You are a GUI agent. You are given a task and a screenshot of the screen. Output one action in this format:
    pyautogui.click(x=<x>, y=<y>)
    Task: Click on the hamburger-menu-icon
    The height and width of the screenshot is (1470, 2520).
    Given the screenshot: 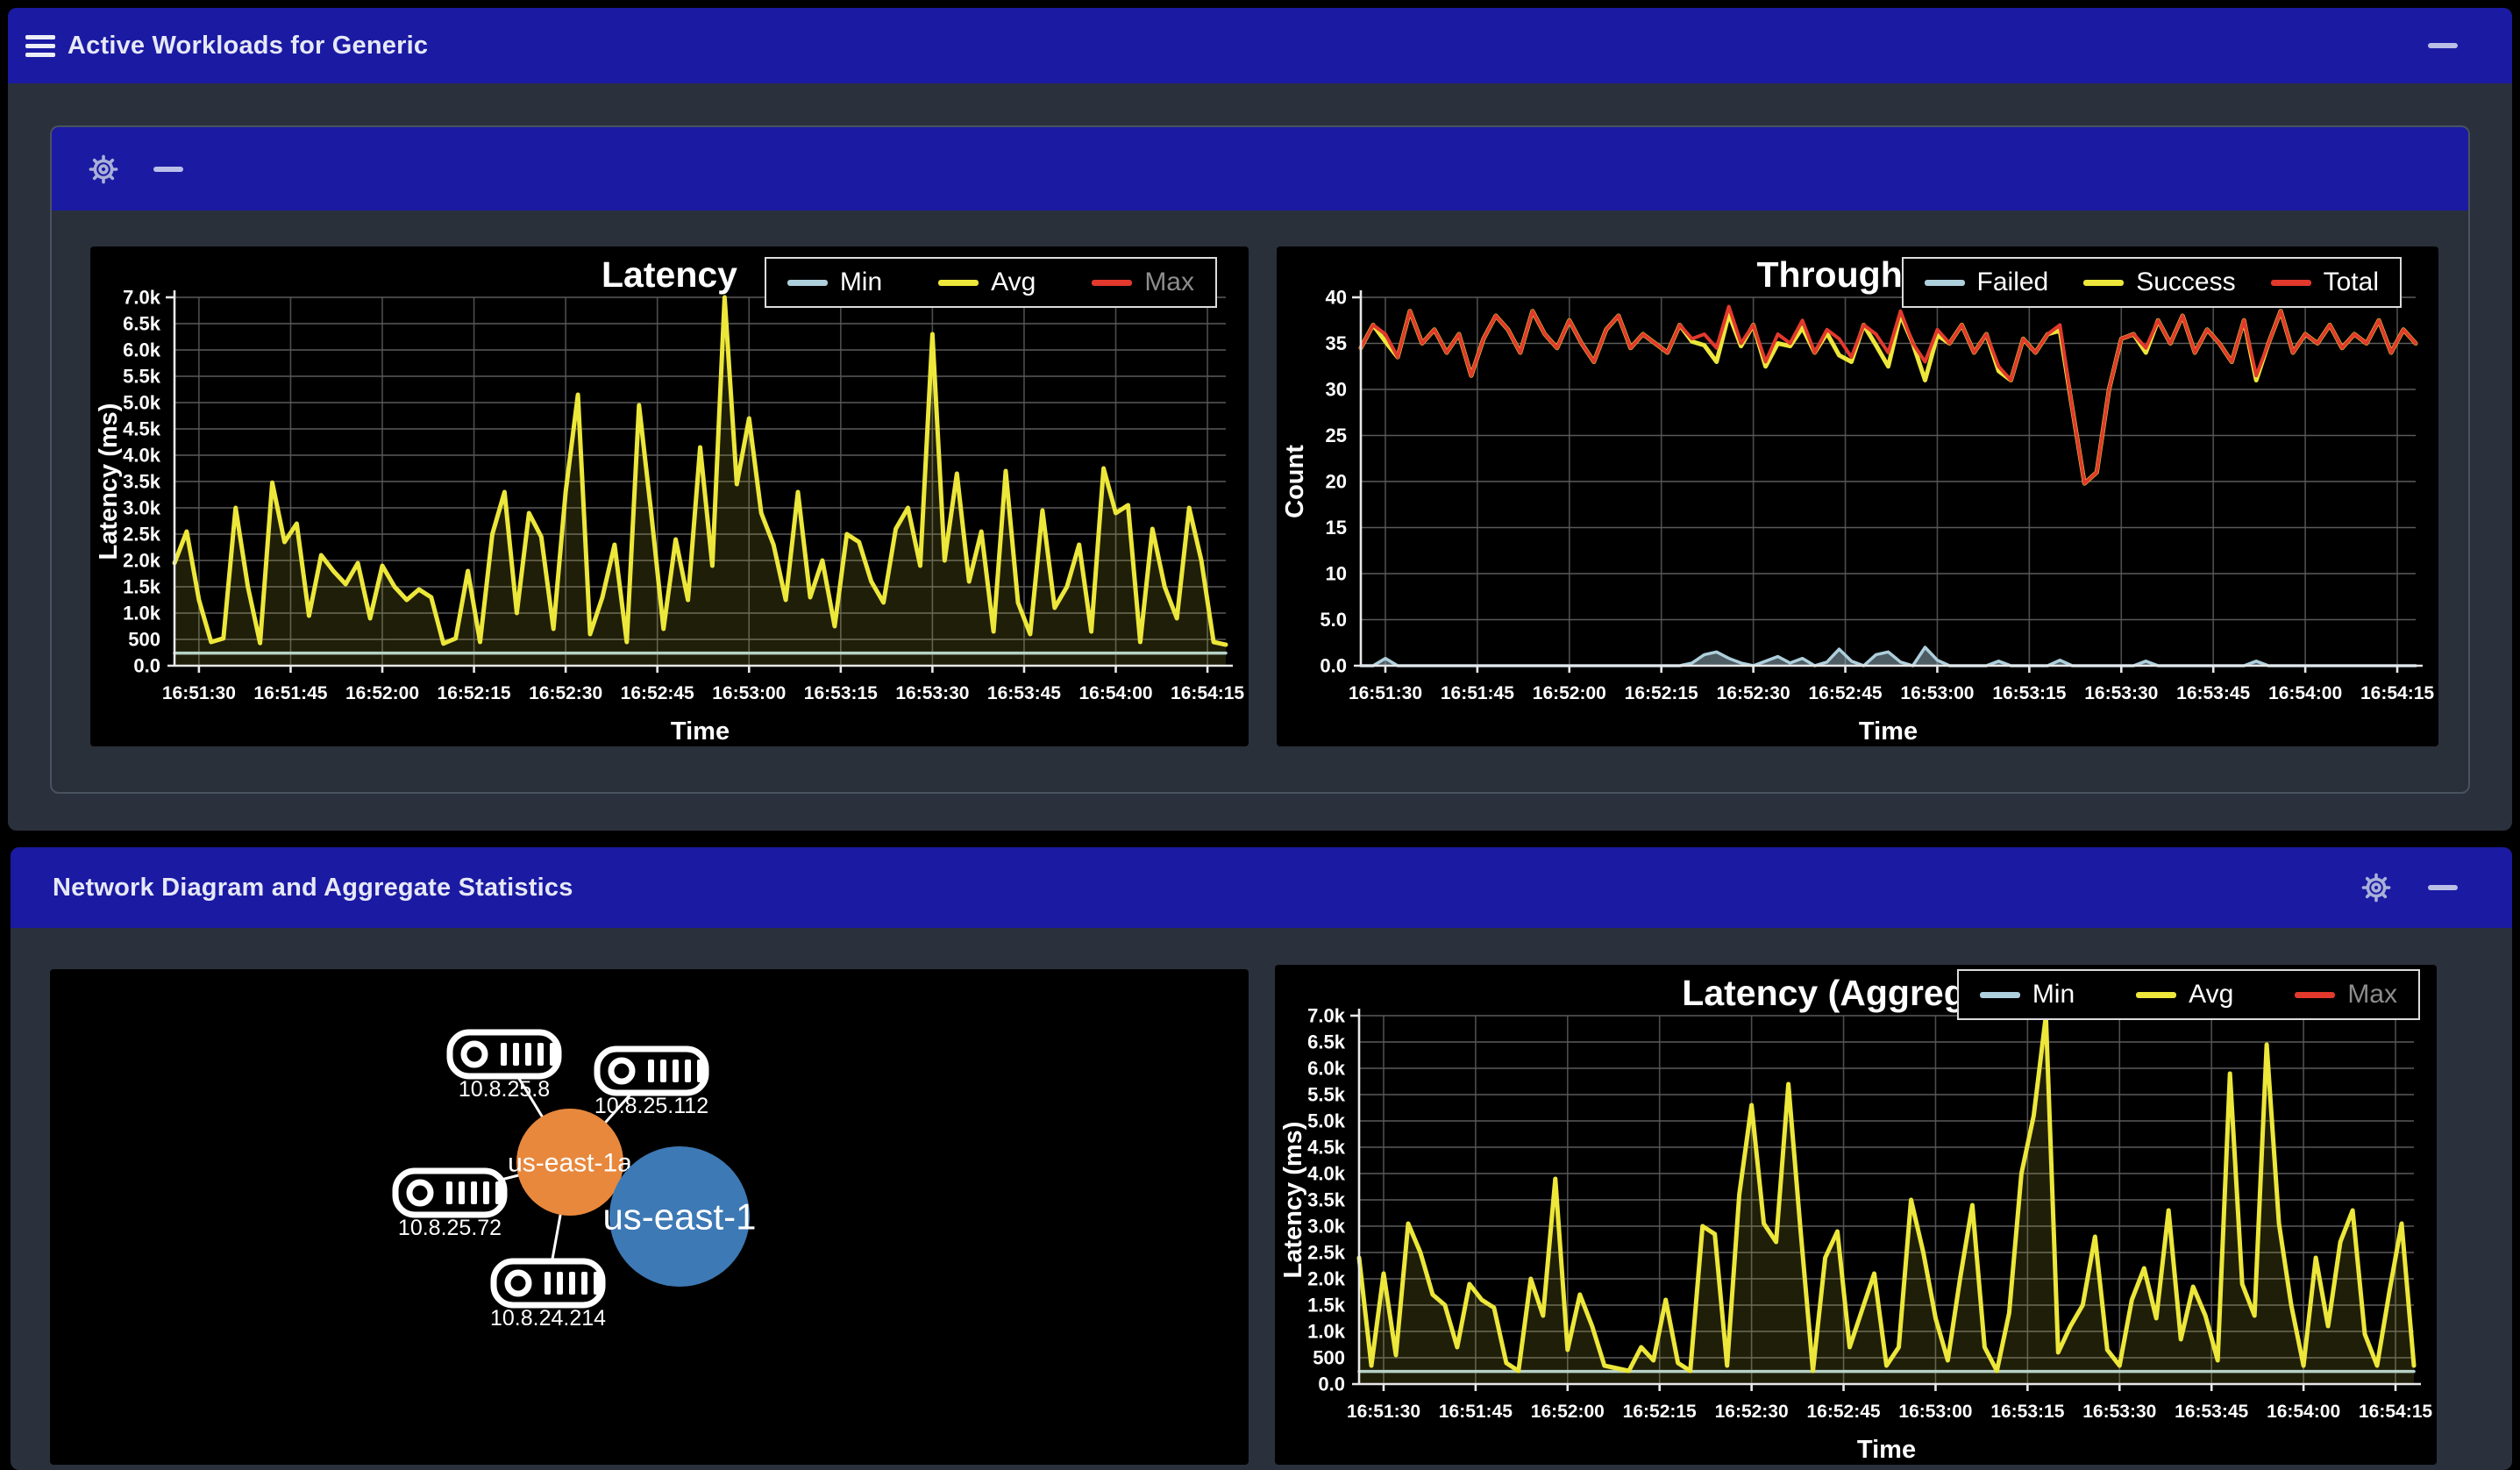 What is the action you would take?
    pyautogui.click(x=40, y=45)
    